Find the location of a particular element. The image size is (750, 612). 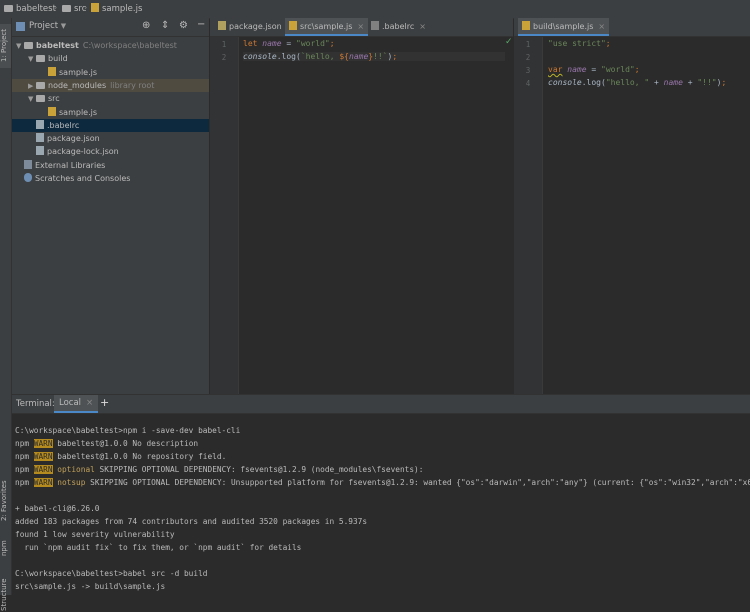

tree-item: package.json is located at coordinates (110, 138).